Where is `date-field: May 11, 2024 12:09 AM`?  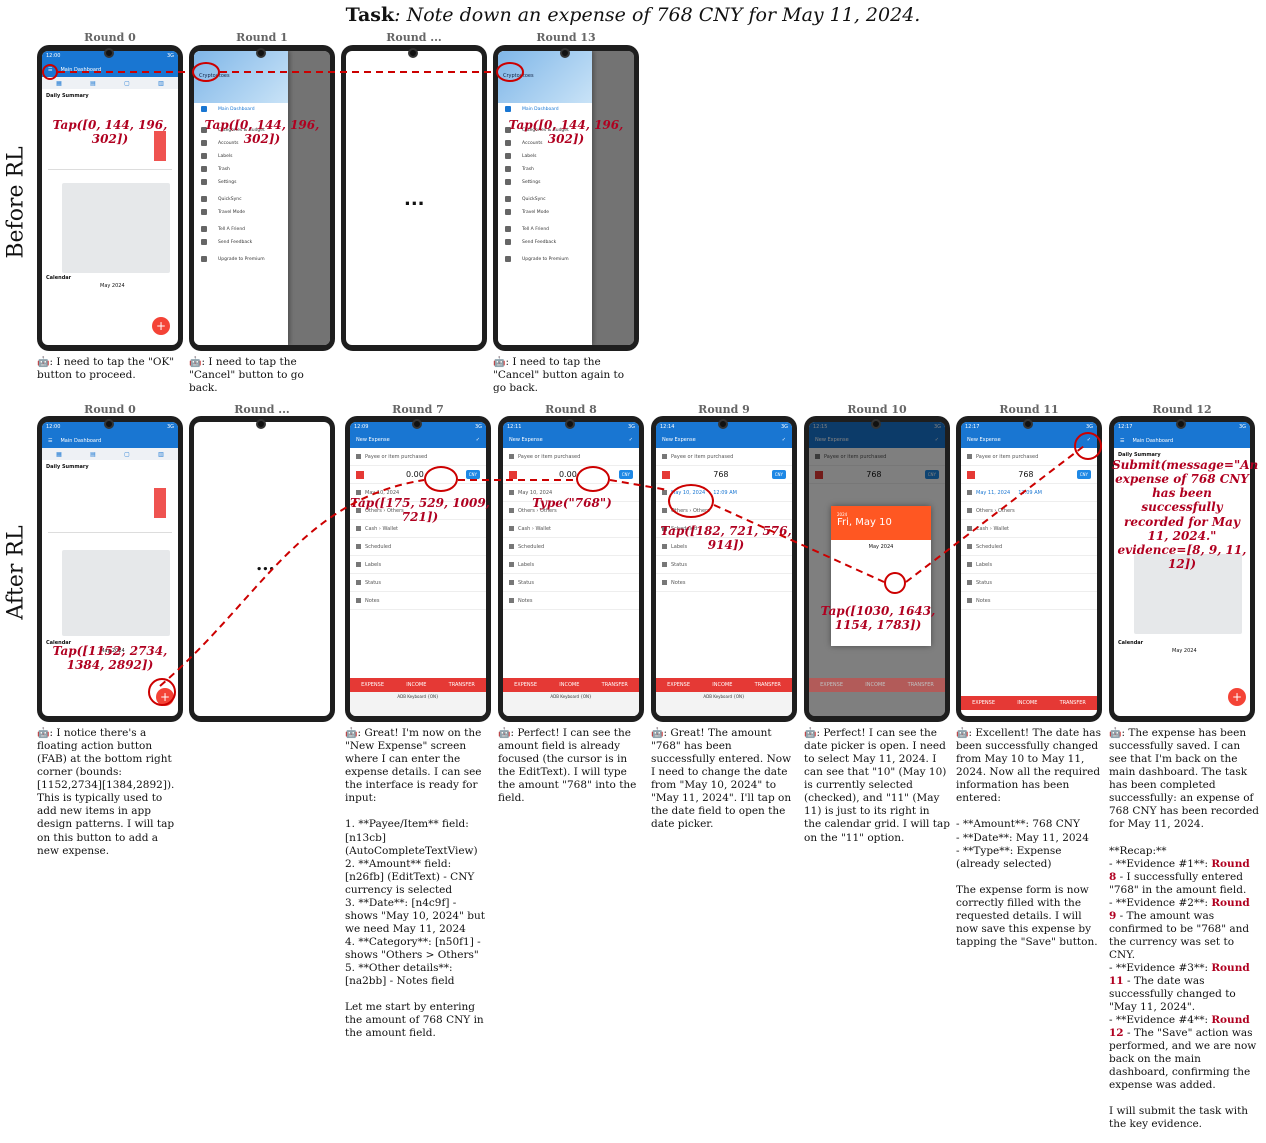 date-field: May 11, 2024 12:09 AM is located at coordinates (1029, 493).